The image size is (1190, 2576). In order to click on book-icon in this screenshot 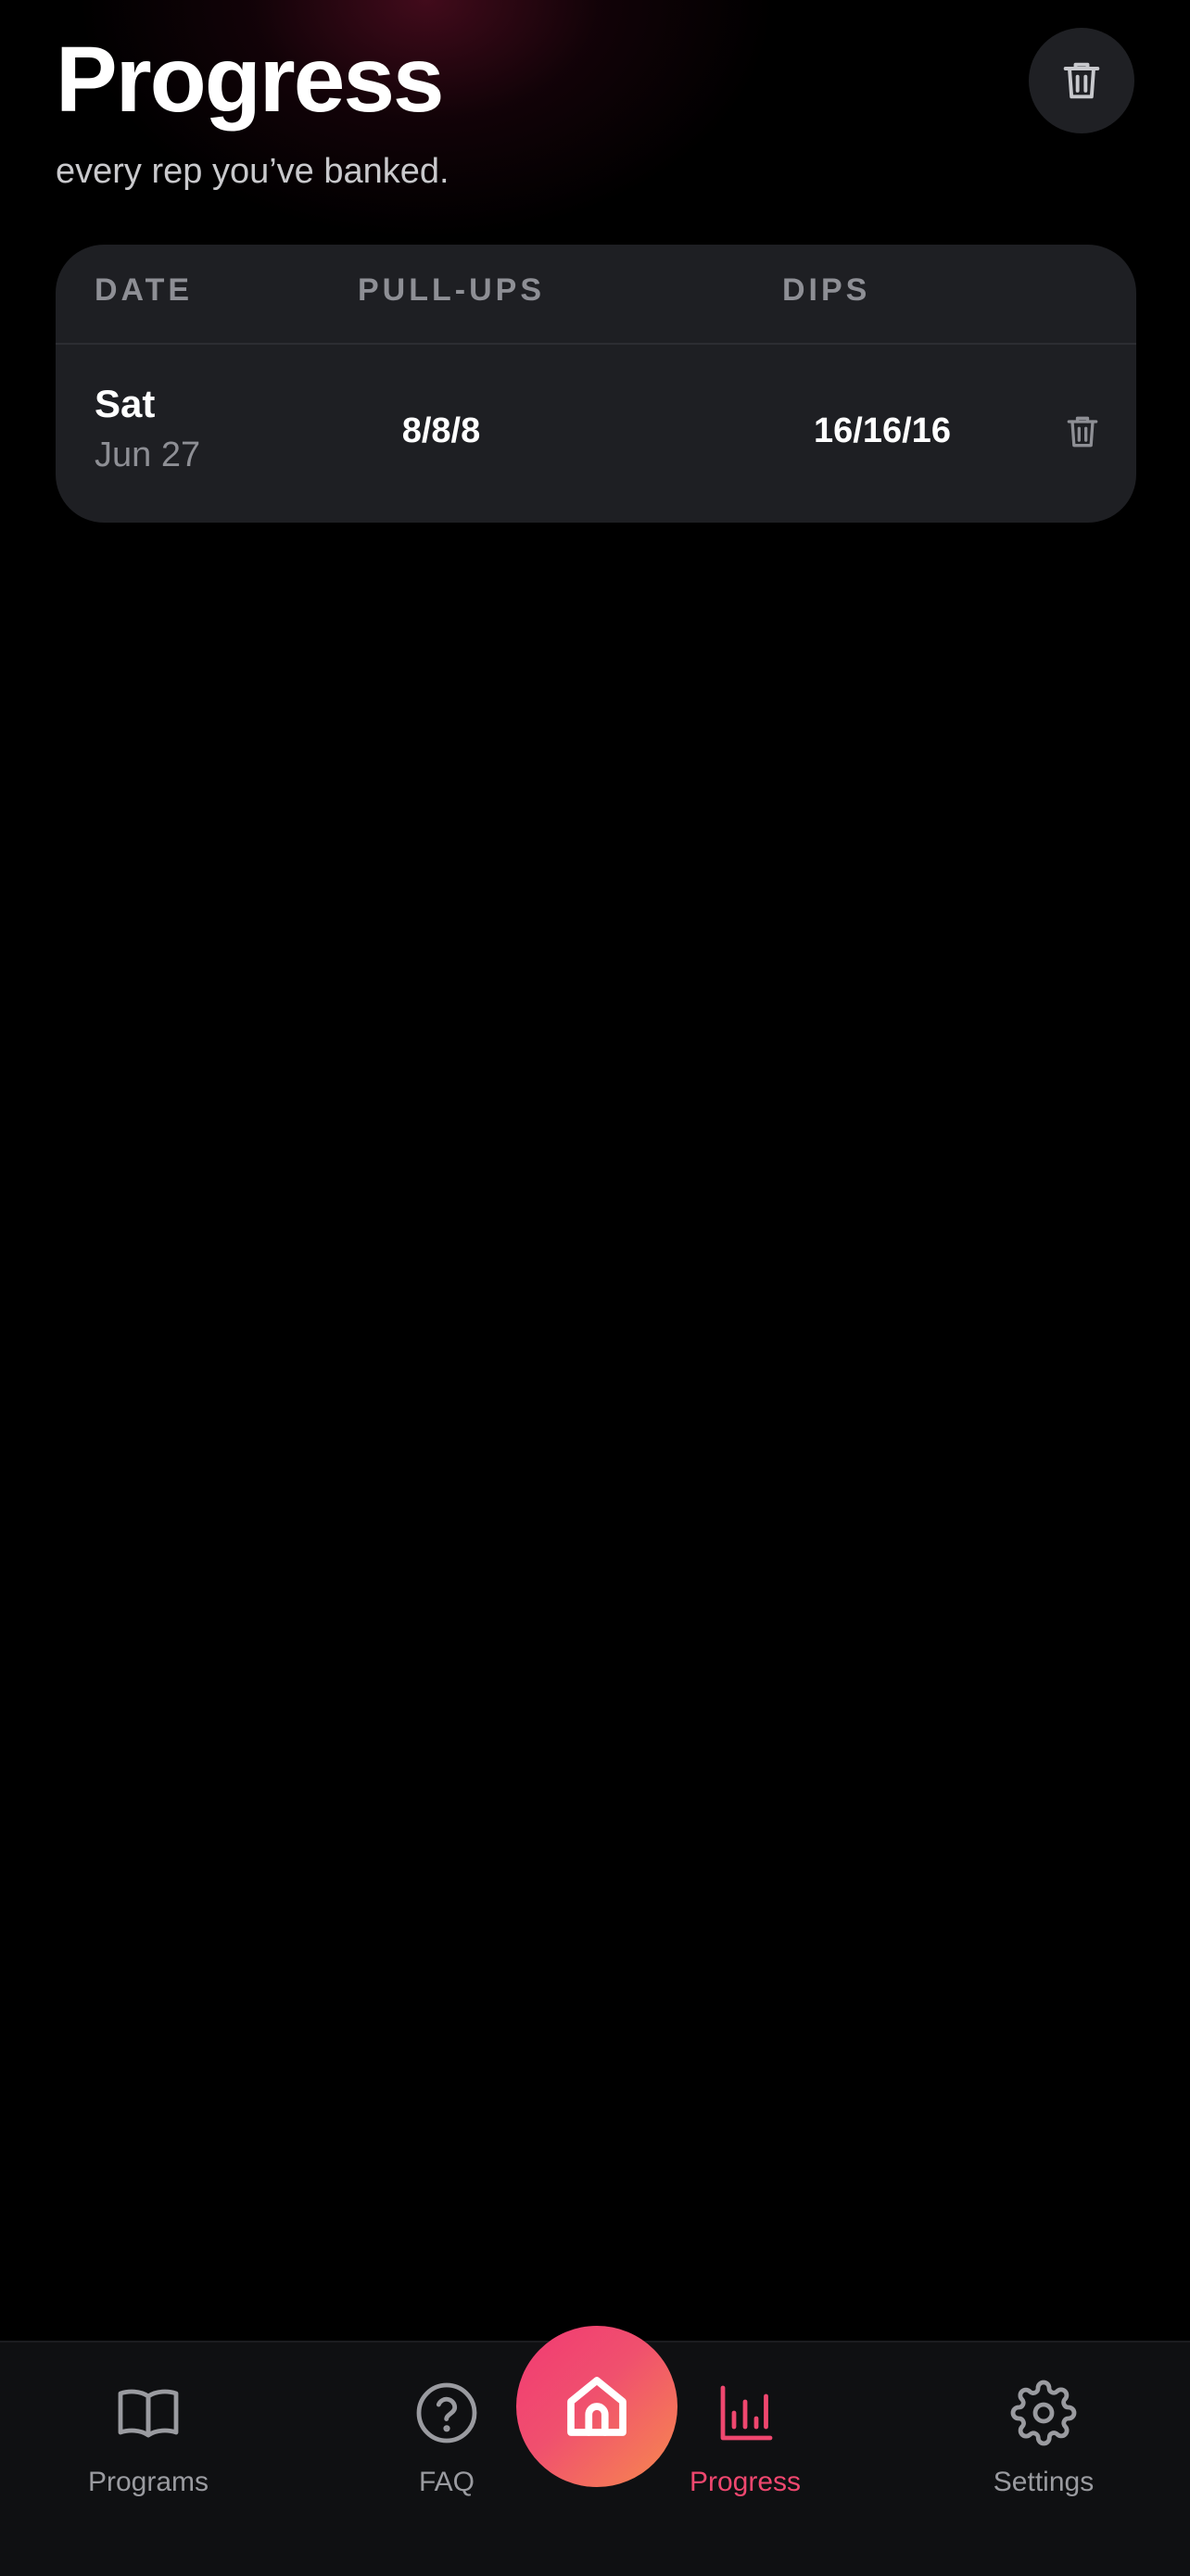, I will do `click(148, 2413)`.